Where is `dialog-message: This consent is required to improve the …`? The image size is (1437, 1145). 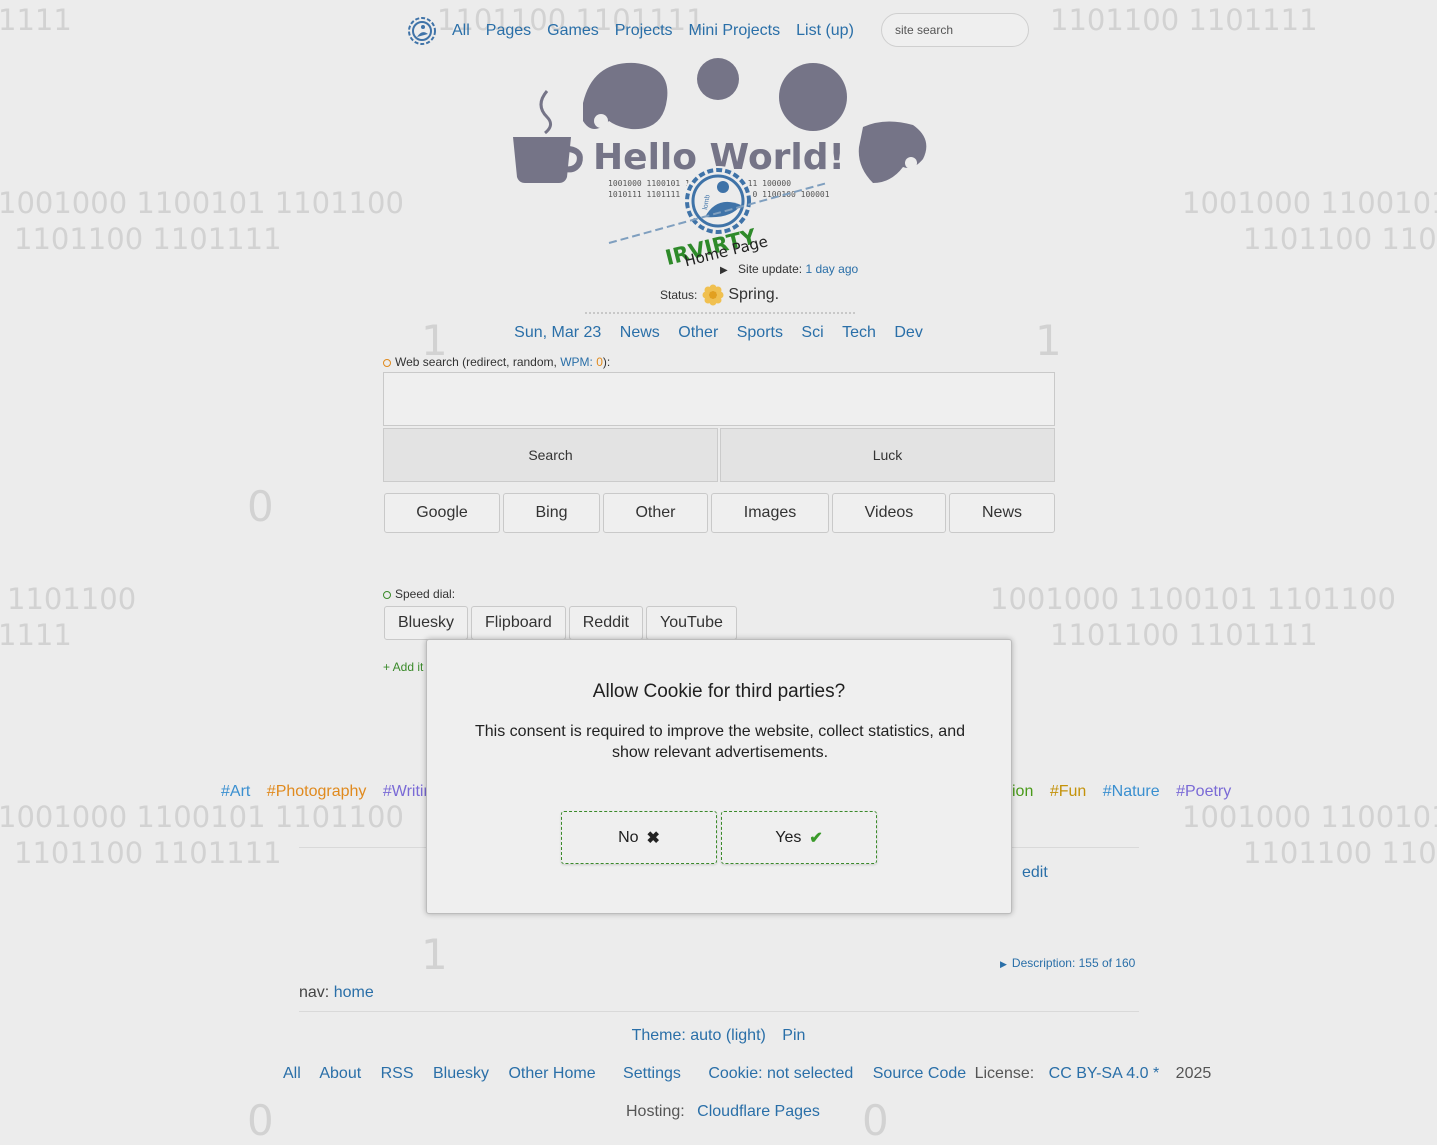
dialog-message: This consent is required to improve the … is located at coordinates (720, 742).